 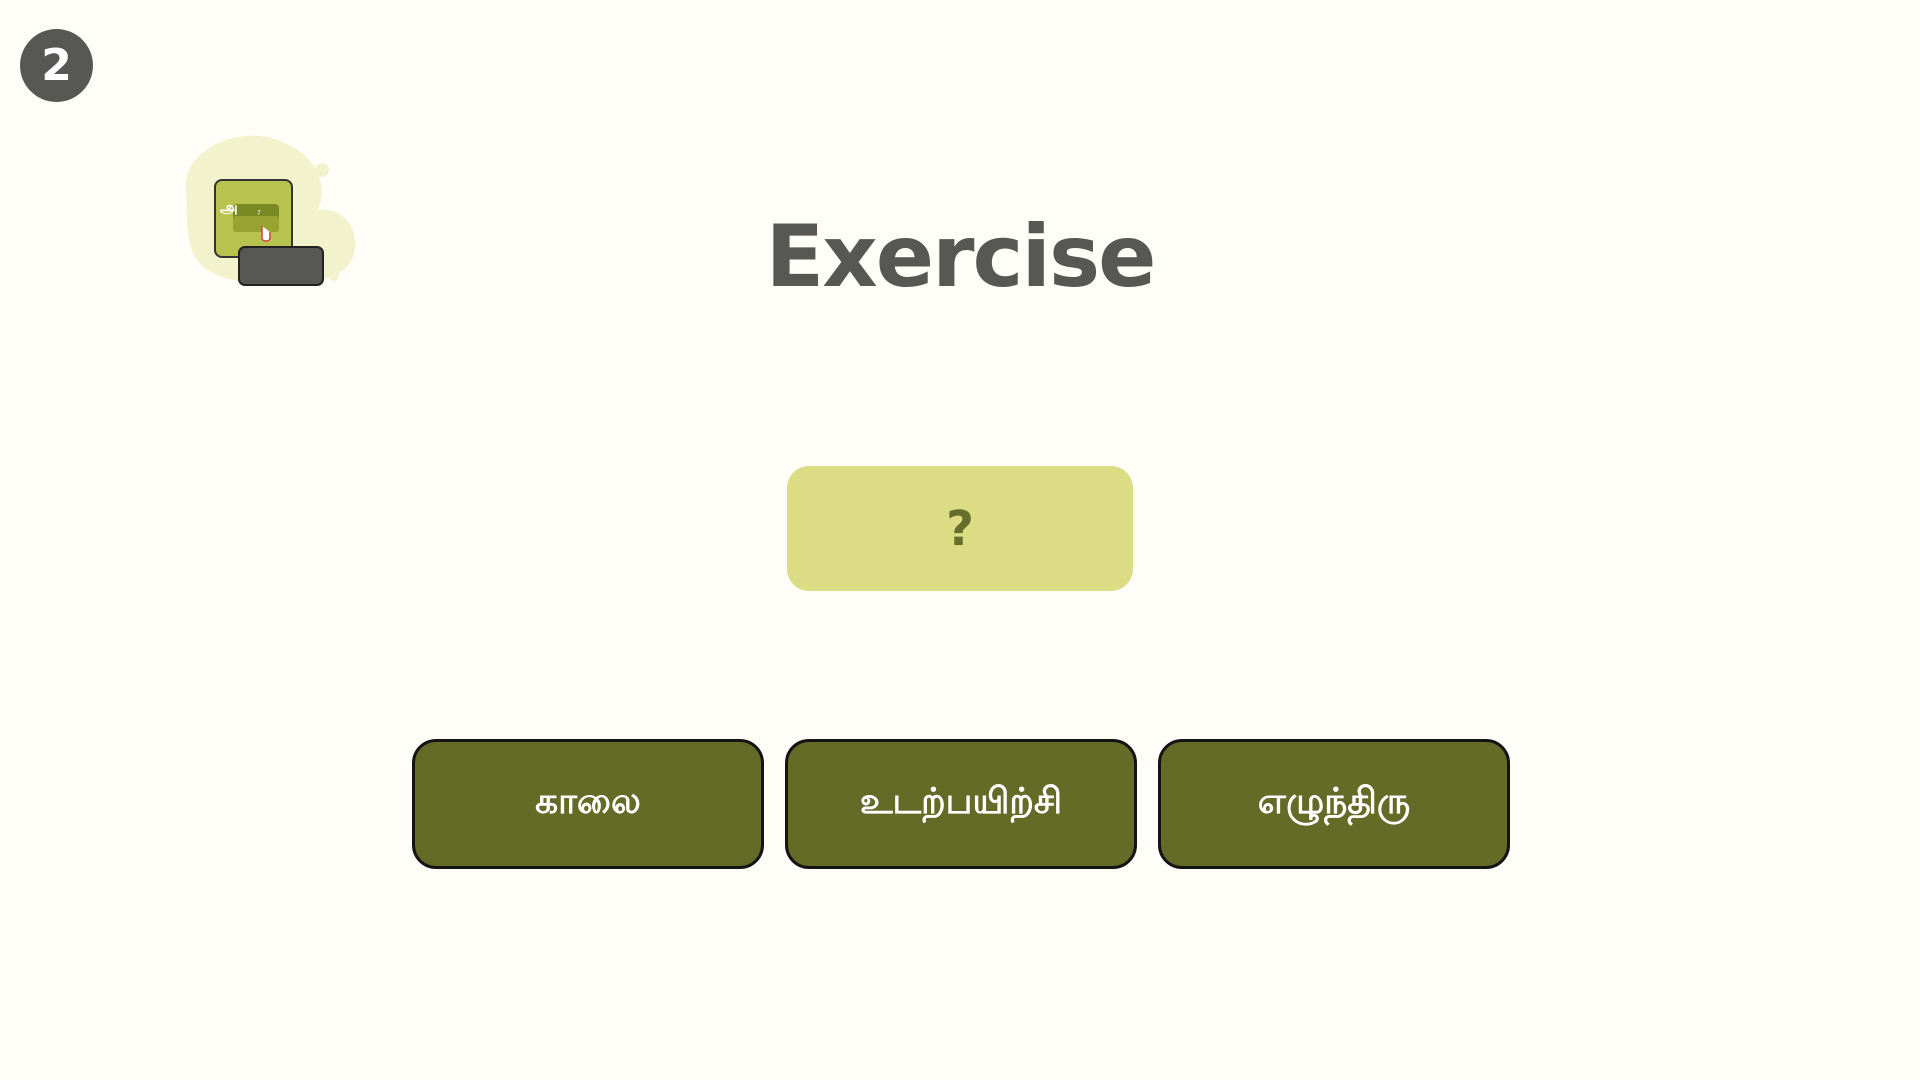 I want to click on step-number: 2, so click(x=56, y=65).